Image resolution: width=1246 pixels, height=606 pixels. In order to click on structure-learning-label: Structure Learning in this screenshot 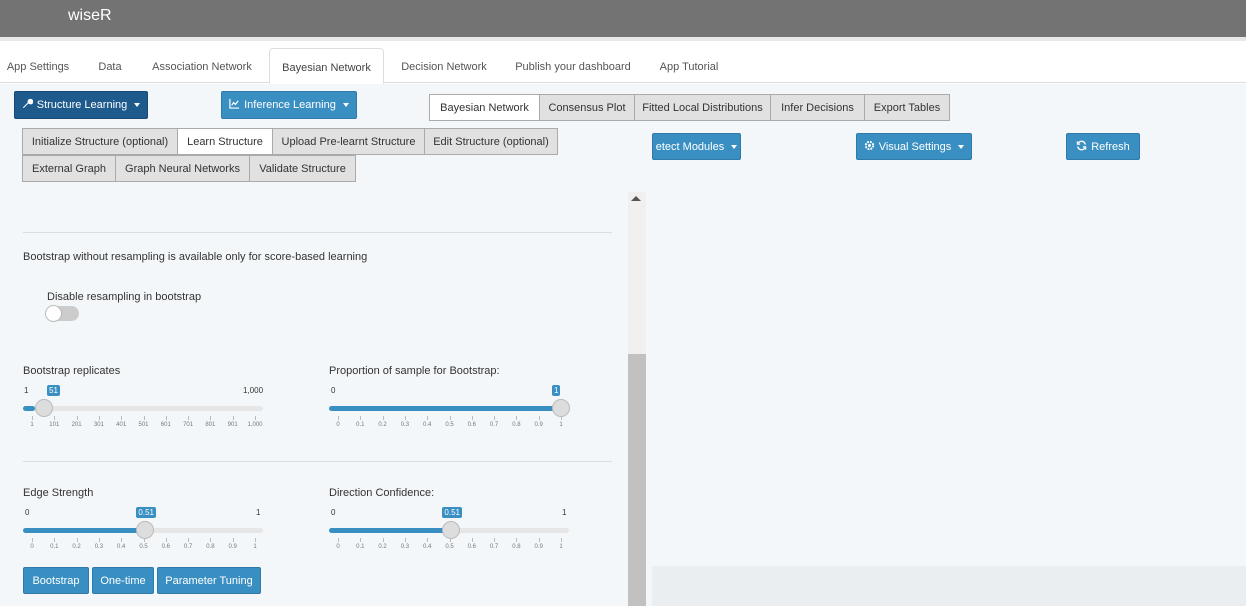, I will do `click(82, 105)`.